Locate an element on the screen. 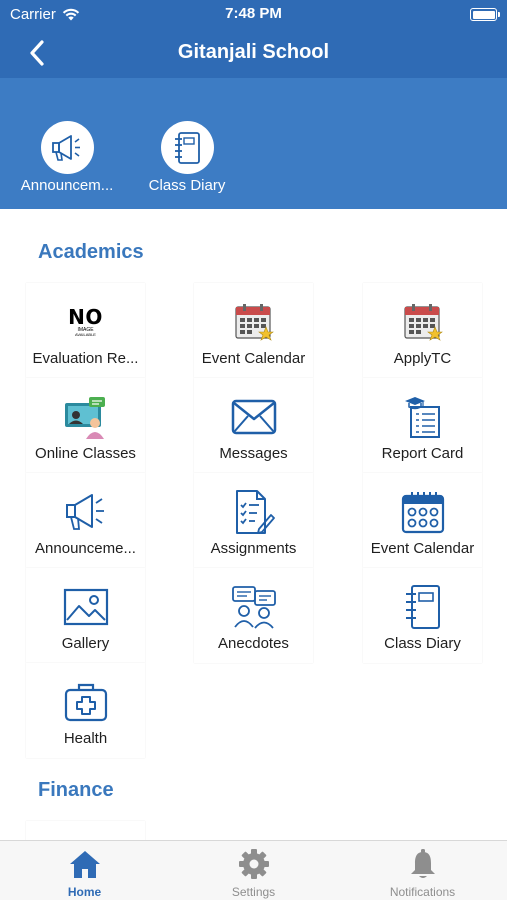  tab-label: Settings is located at coordinates (253, 892).